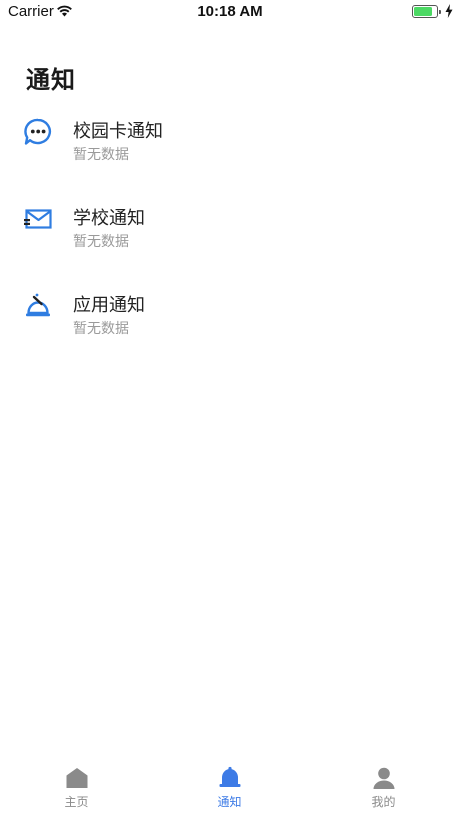 The height and width of the screenshot is (818, 460). I want to click on clock: 10:18 AM, so click(230, 11).